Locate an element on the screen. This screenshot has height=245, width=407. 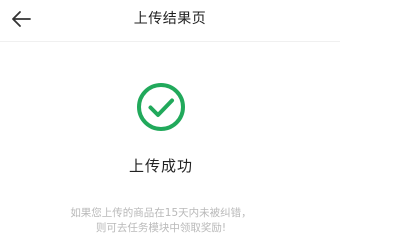
reward-hint-line-1: 如果您上传的商品在15天内未被纠错， is located at coordinates (161, 213).